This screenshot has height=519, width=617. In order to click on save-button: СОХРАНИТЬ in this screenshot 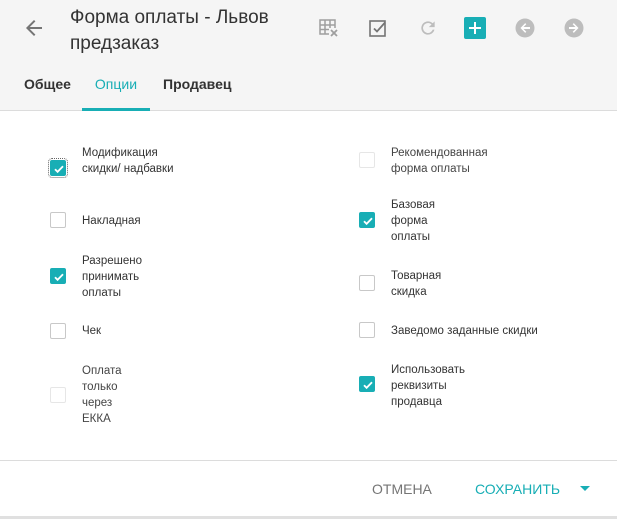, I will do `click(517, 489)`.